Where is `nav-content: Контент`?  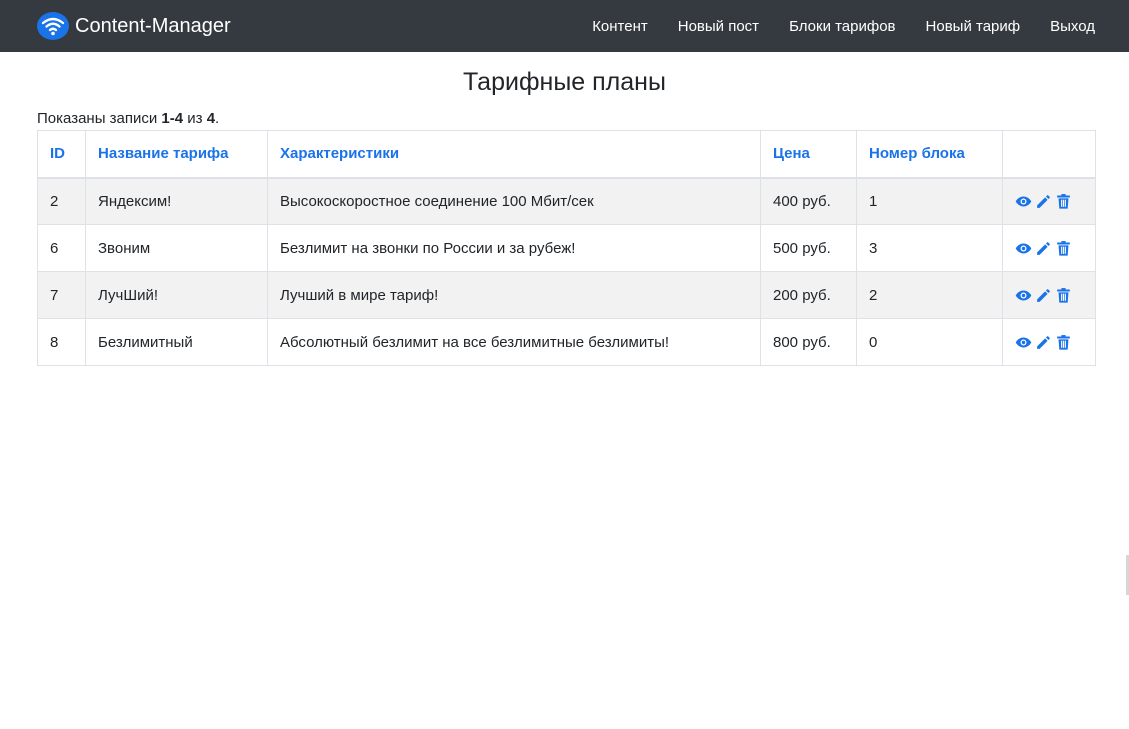 nav-content: Контент is located at coordinates (620, 26).